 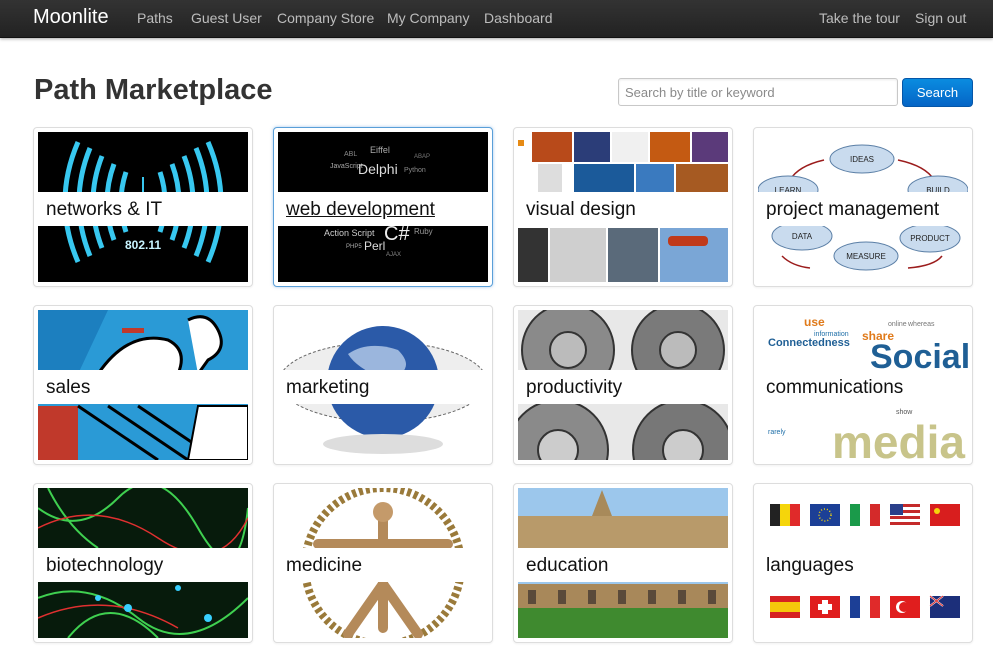 I want to click on path-card-label: visual design, so click(x=581, y=209).